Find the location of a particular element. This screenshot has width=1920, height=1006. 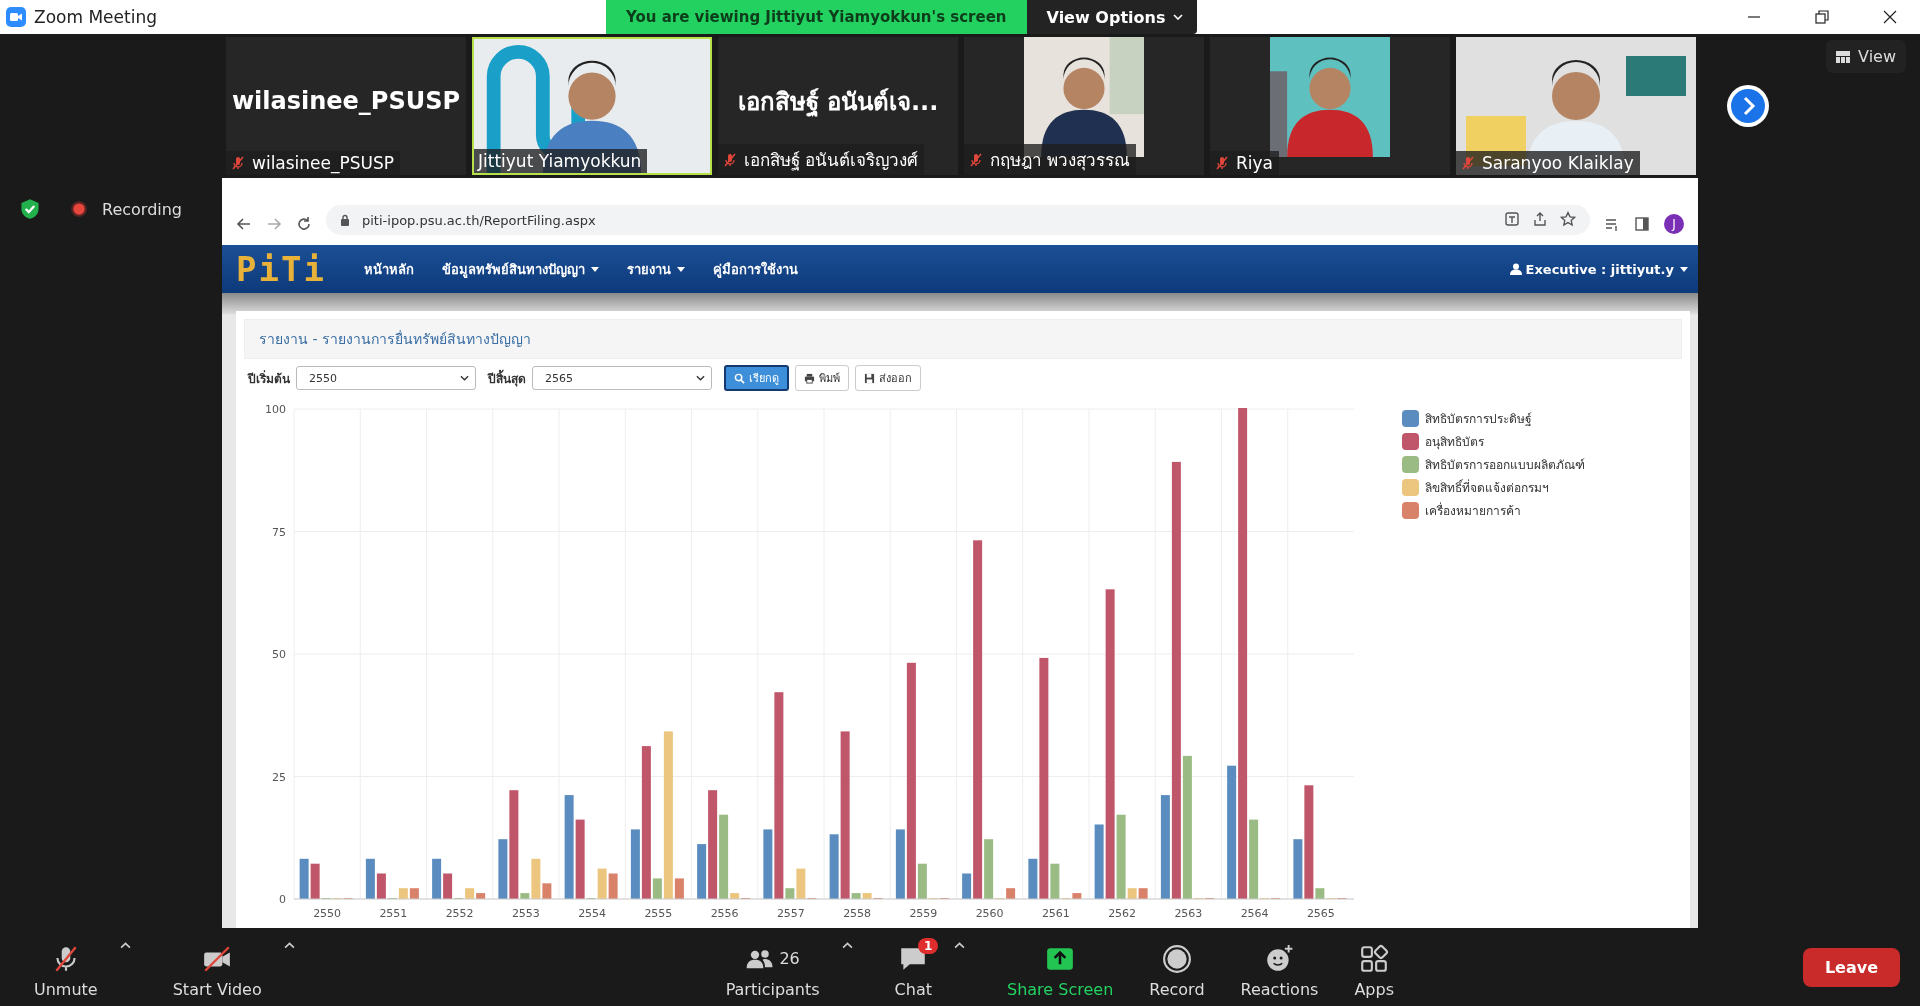

window-title: Zoom Meeting is located at coordinates (95, 17).